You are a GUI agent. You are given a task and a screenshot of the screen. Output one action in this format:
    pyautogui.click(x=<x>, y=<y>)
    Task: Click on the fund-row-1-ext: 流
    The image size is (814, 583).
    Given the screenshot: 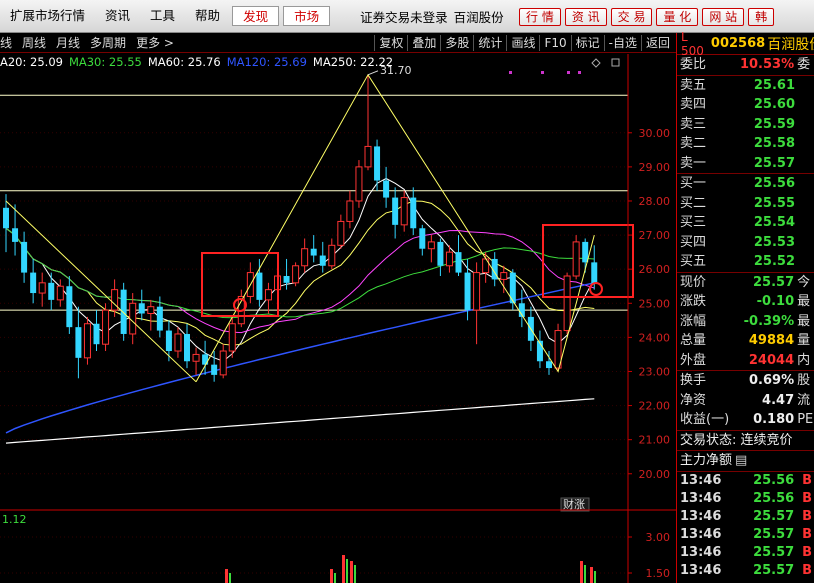 What is the action you would take?
    pyautogui.click(x=804, y=400)
    